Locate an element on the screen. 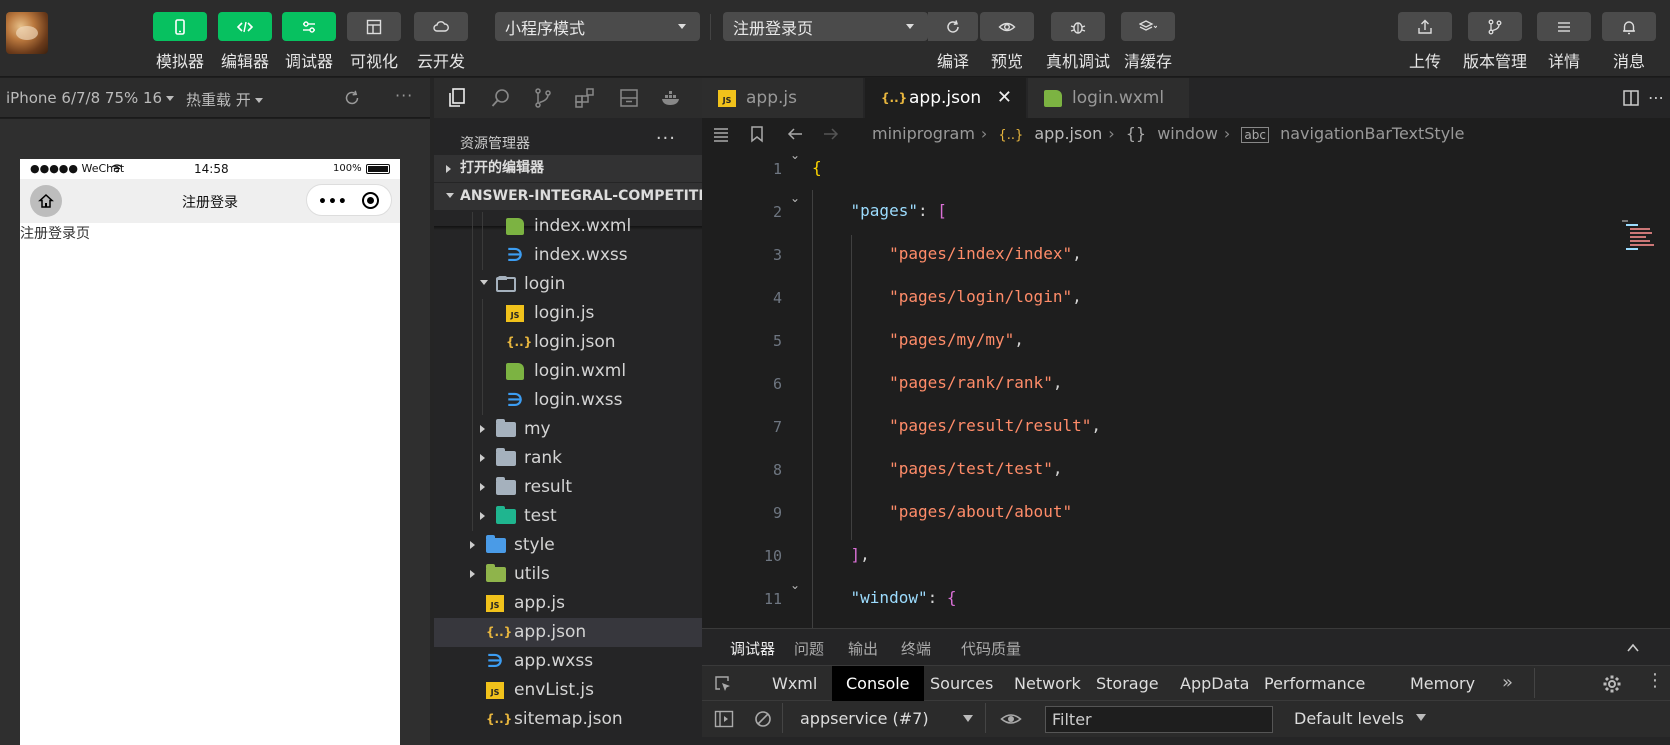 This screenshot has height=745, width=1670. editor-more-icon: ⋯ is located at coordinates (1656, 97).